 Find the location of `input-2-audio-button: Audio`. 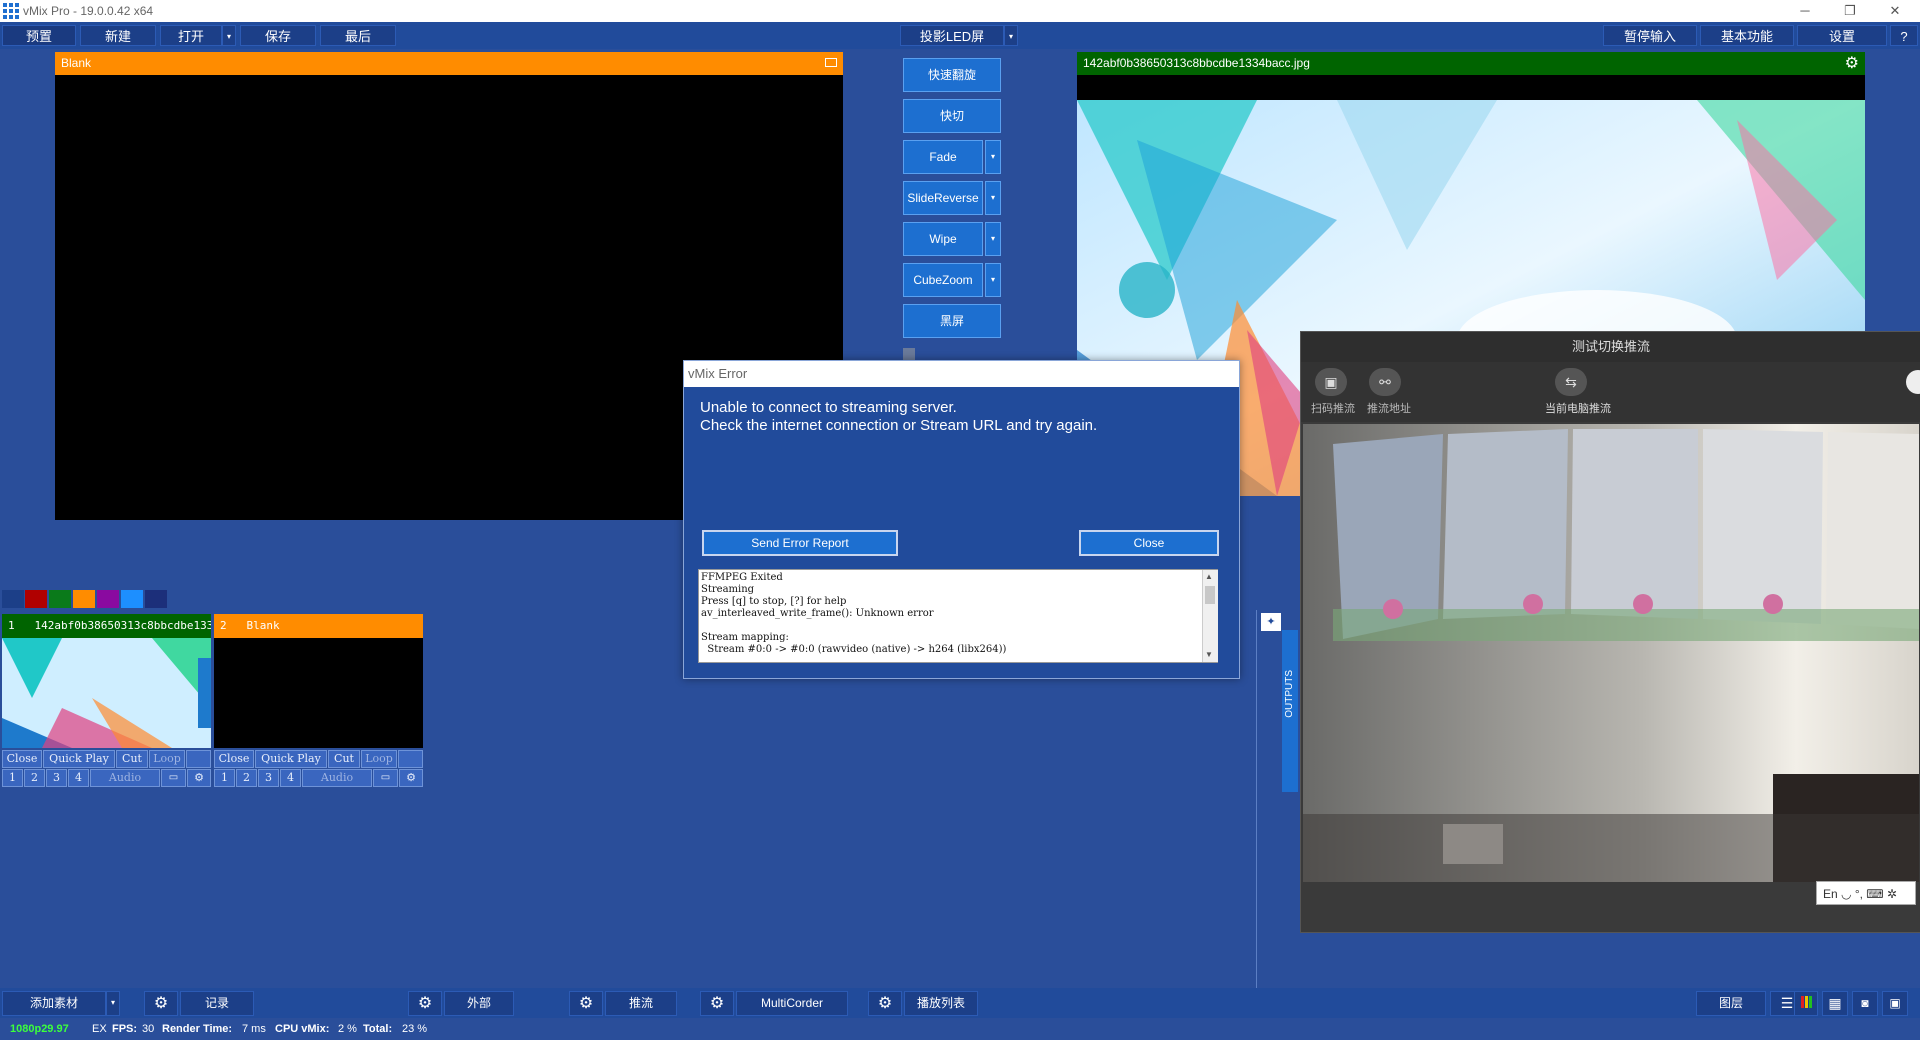

input-2-audio-button: Audio is located at coordinates (337, 778).